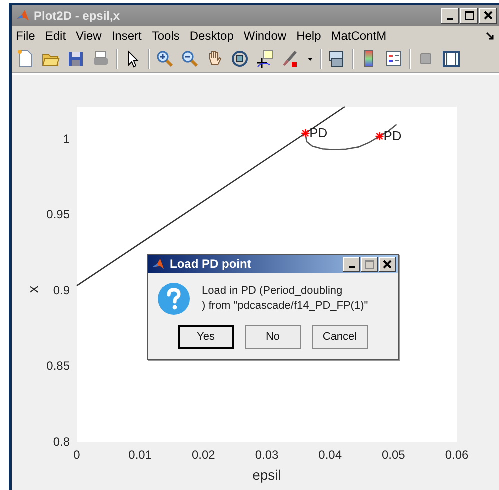 This screenshot has height=490, width=499. Describe the element at coordinates (140, 455) in the screenshot. I see `x-tick-label: 0.01` at that location.